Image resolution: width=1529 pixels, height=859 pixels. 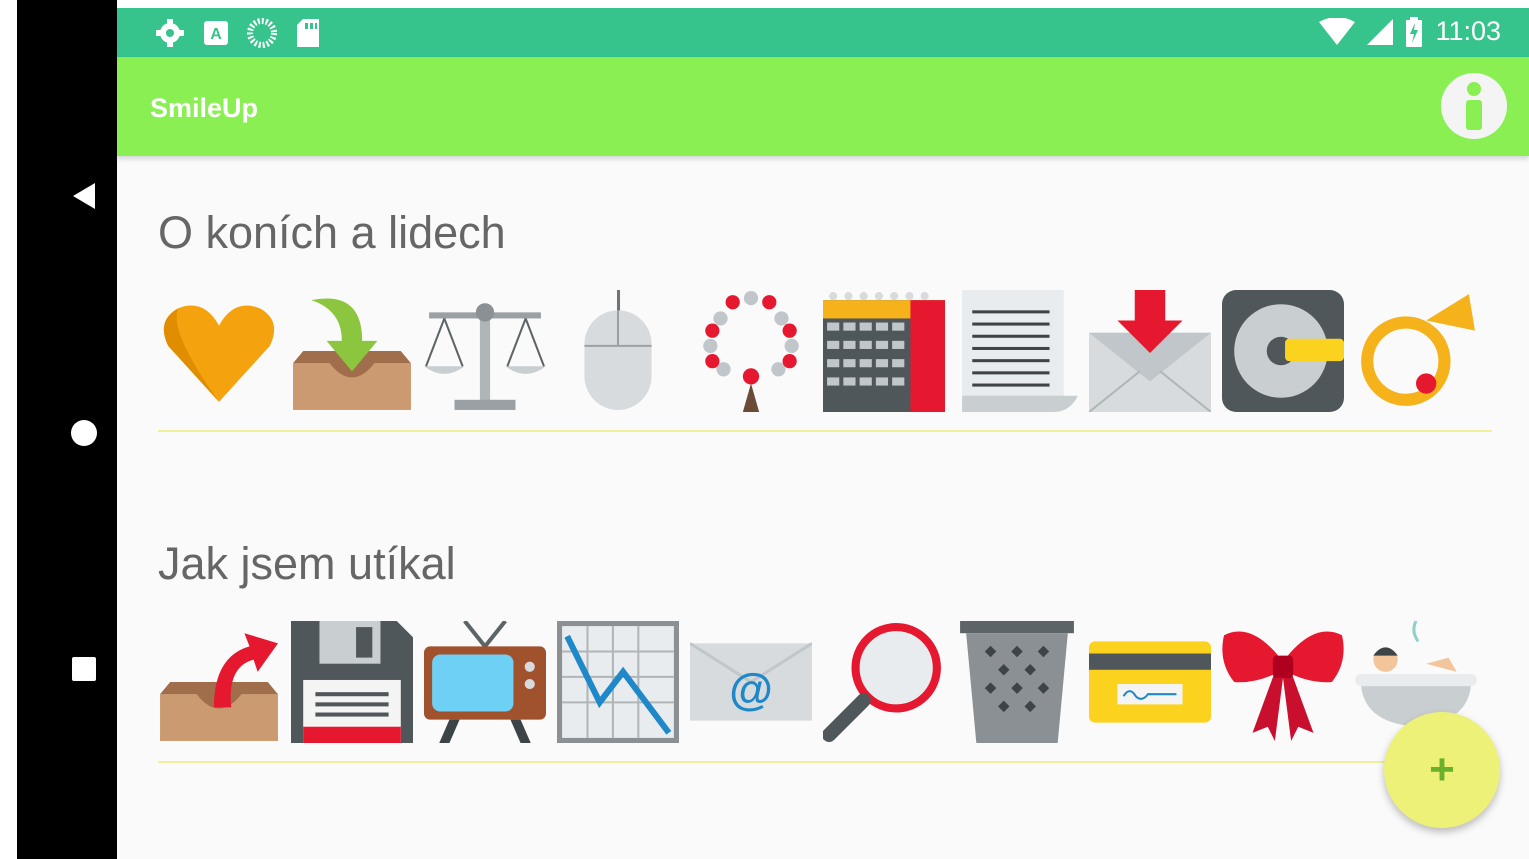 I want to click on app-title: SmileUp, so click(x=204, y=108).